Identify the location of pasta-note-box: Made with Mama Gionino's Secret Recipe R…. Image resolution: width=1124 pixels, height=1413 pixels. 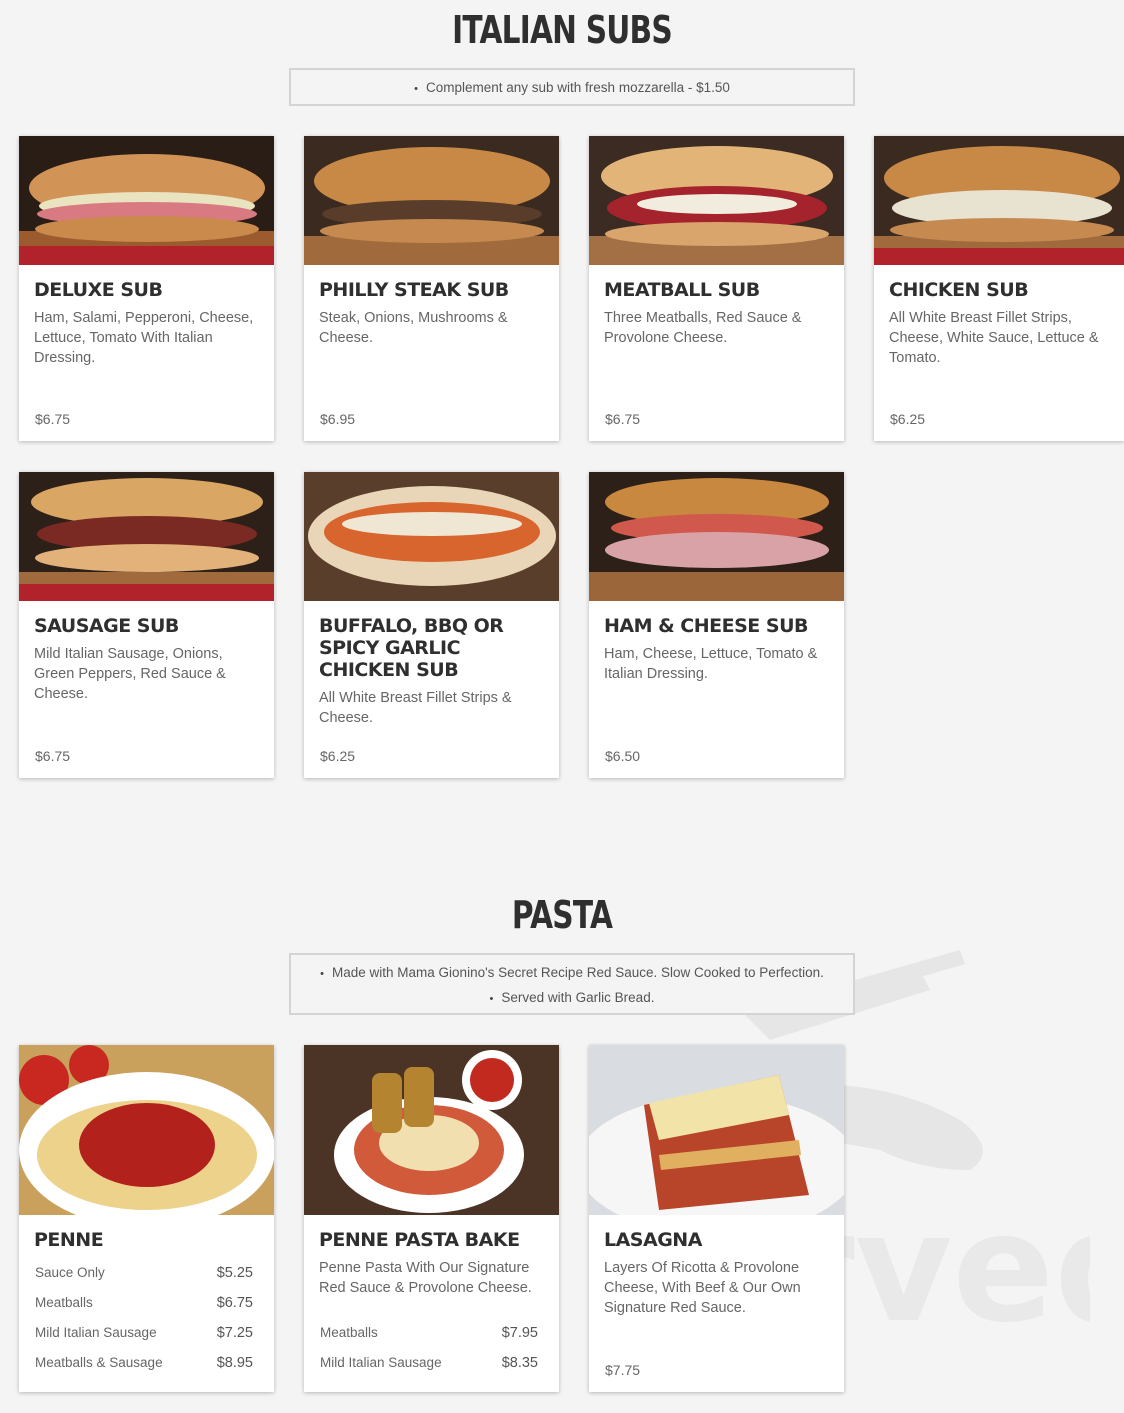
(572, 984).